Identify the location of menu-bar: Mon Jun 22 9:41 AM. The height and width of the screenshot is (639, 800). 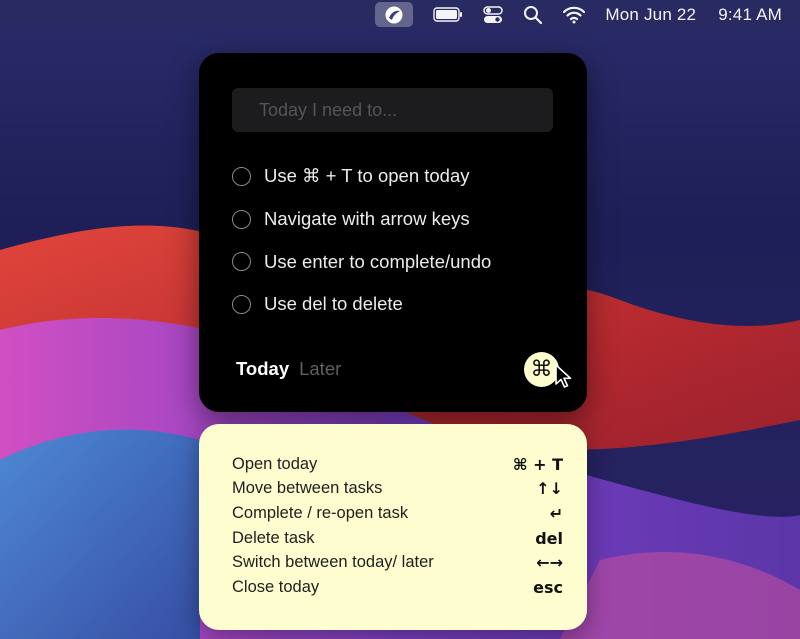
(400, 14).